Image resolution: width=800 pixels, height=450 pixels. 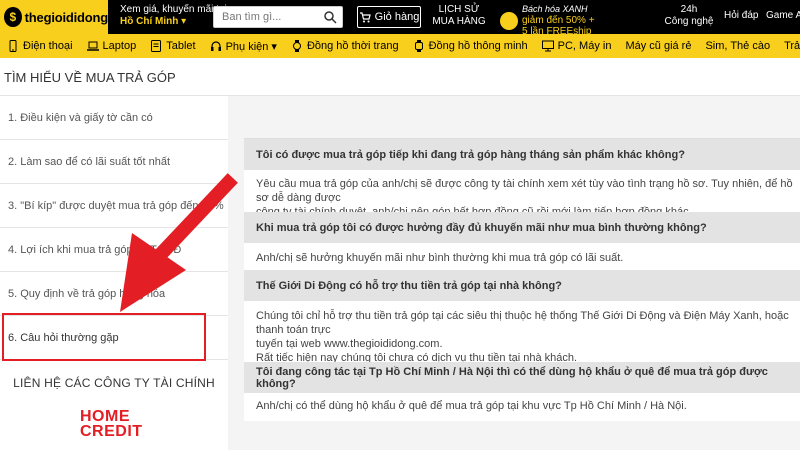 What do you see at coordinates (330, 17) in the screenshot?
I see `search-icon` at bounding box center [330, 17].